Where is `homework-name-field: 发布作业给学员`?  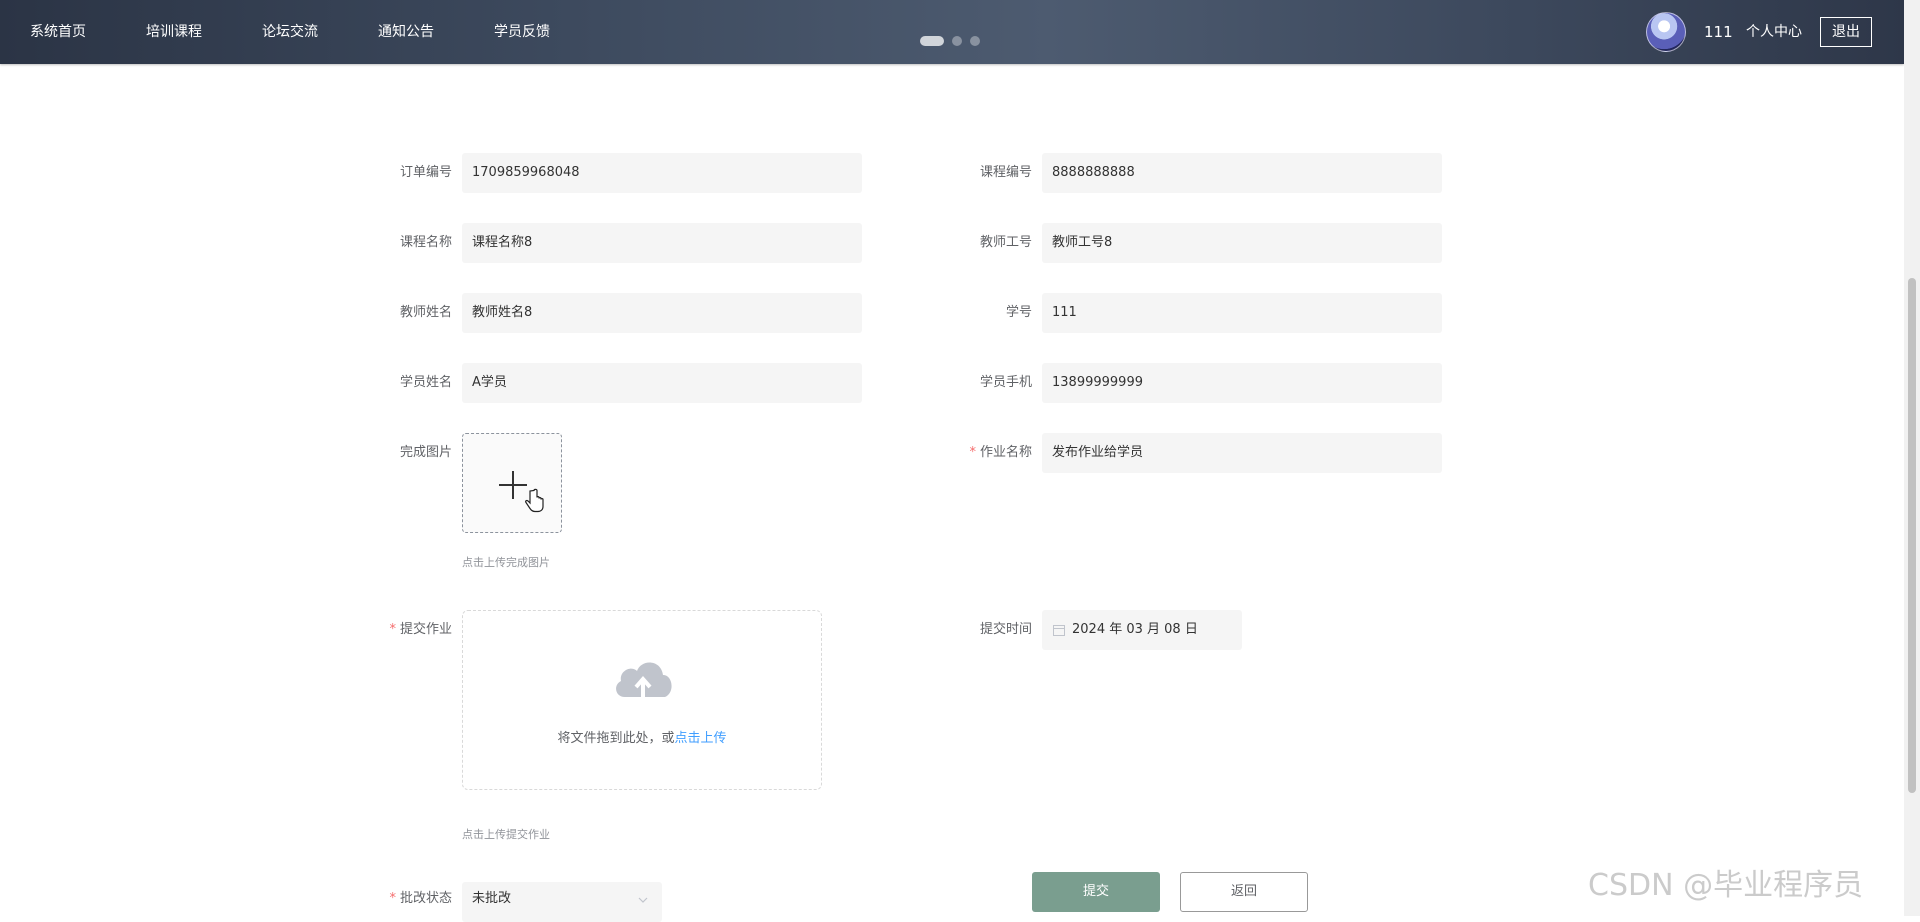
homework-name-field: 发布作业给学员 is located at coordinates (1242, 453).